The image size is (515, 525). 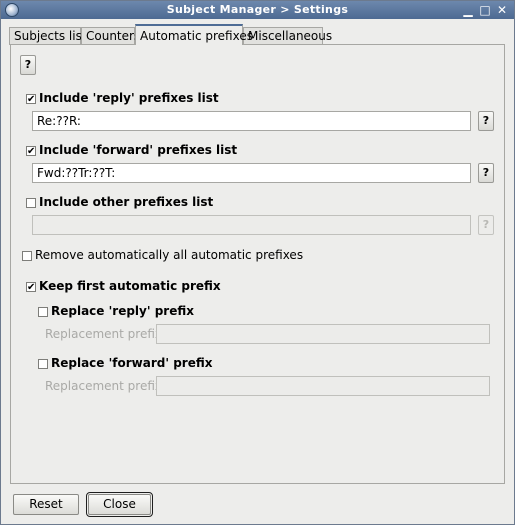 I want to click on minimize-icon: ▁, so click(x=468, y=10).